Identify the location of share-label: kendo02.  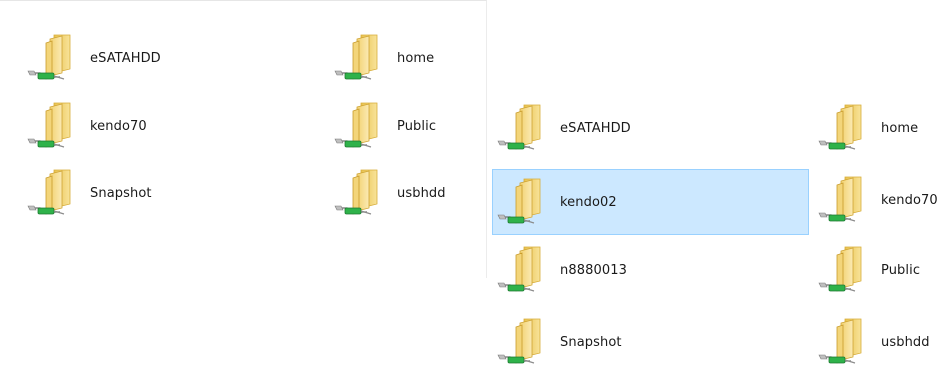
(588, 202).